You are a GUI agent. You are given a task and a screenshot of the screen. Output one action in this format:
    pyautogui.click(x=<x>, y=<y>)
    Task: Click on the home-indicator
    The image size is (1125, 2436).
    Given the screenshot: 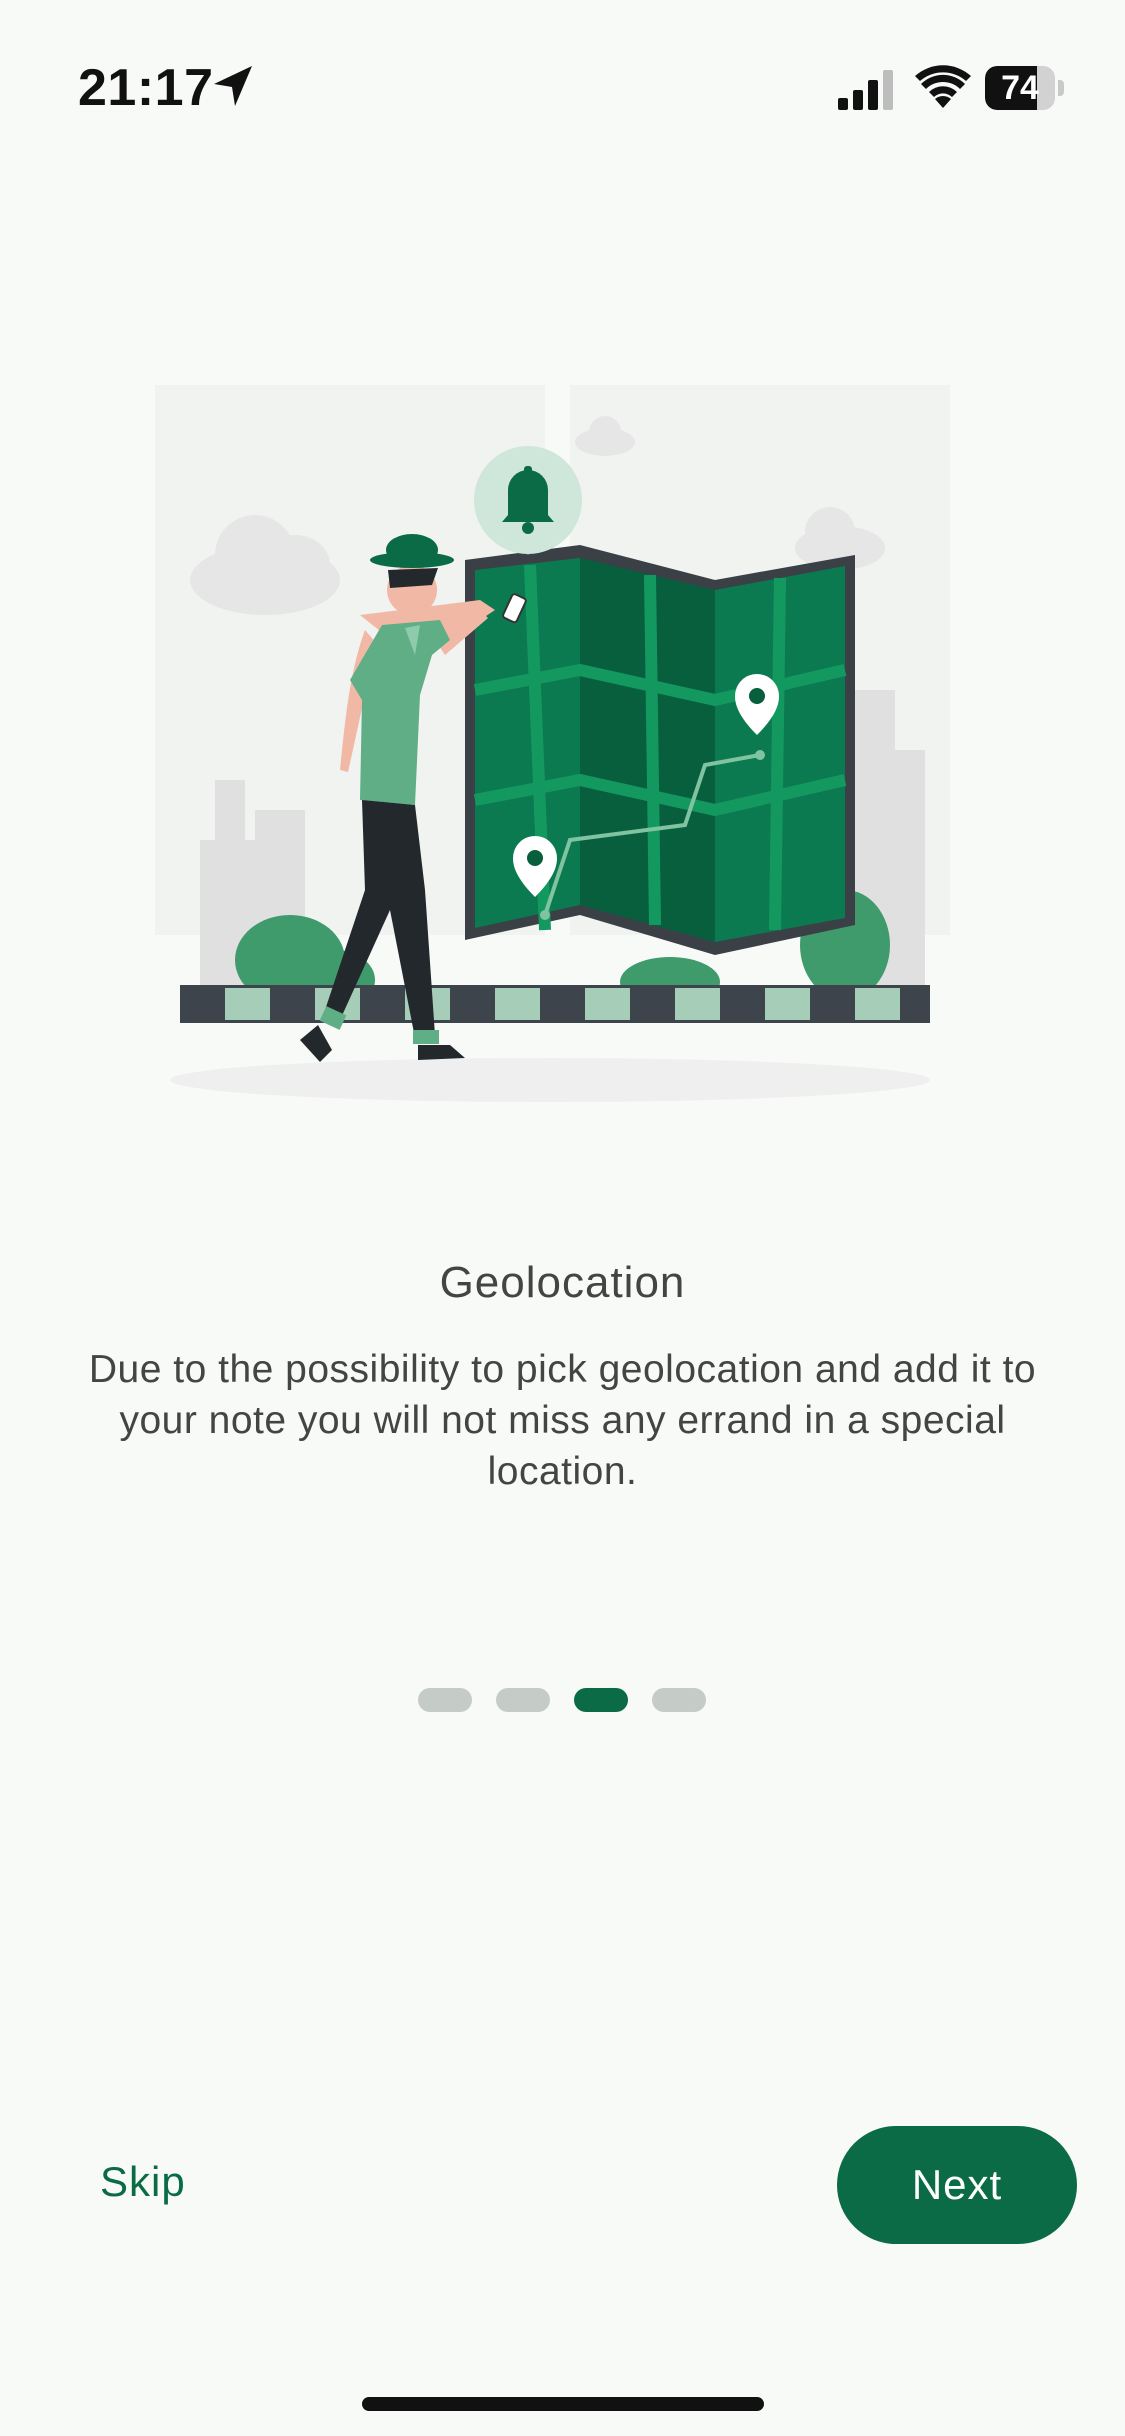 What is the action you would take?
    pyautogui.click(x=563, y=2404)
    